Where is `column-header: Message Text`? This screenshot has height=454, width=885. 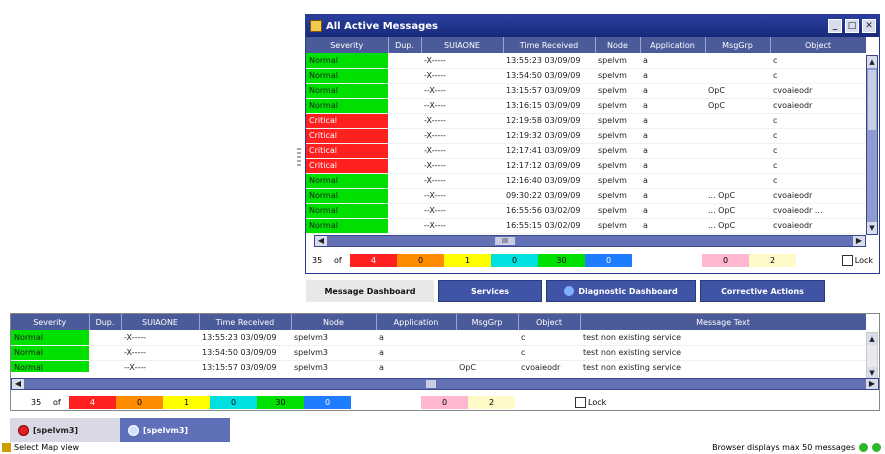
column-header: Message Text is located at coordinates (723, 322).